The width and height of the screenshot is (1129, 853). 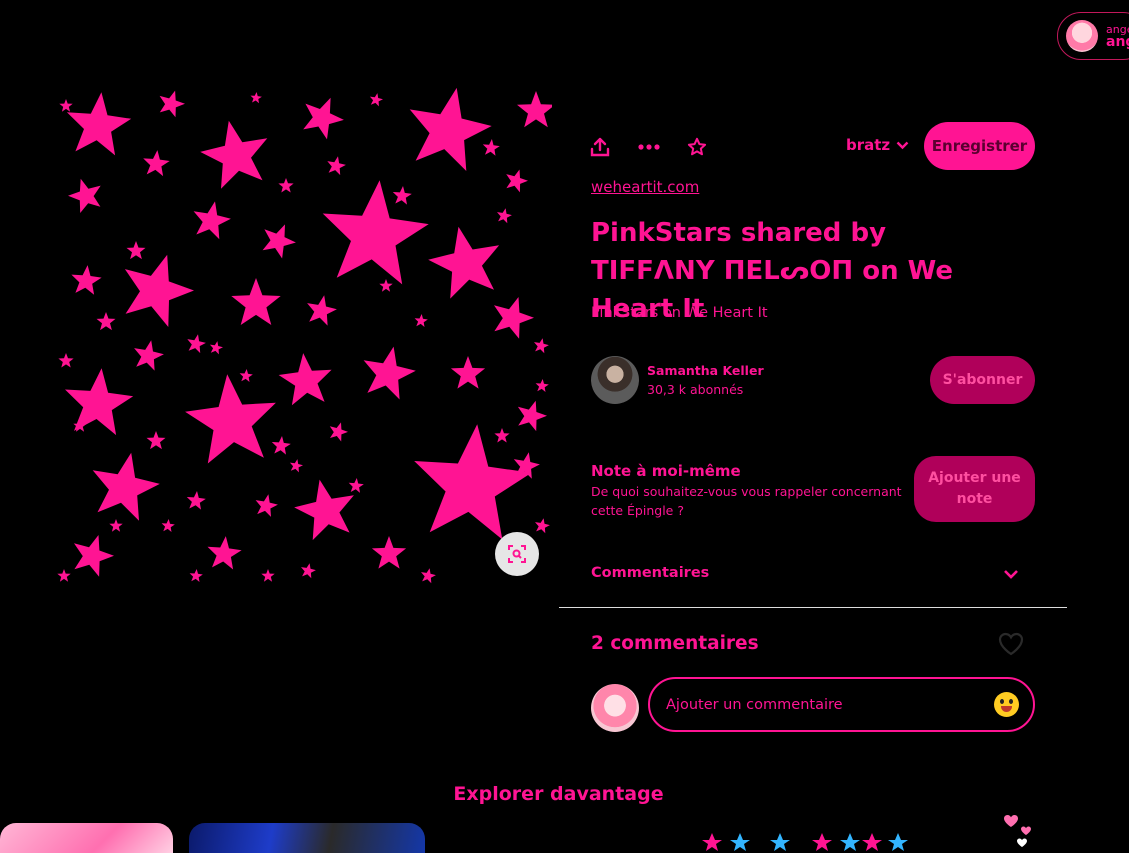 What do you see at coordinates (650, 573) in the screenshot?
I see `comments-toggle-label: Commentaires` at bounding box center [650, 573].